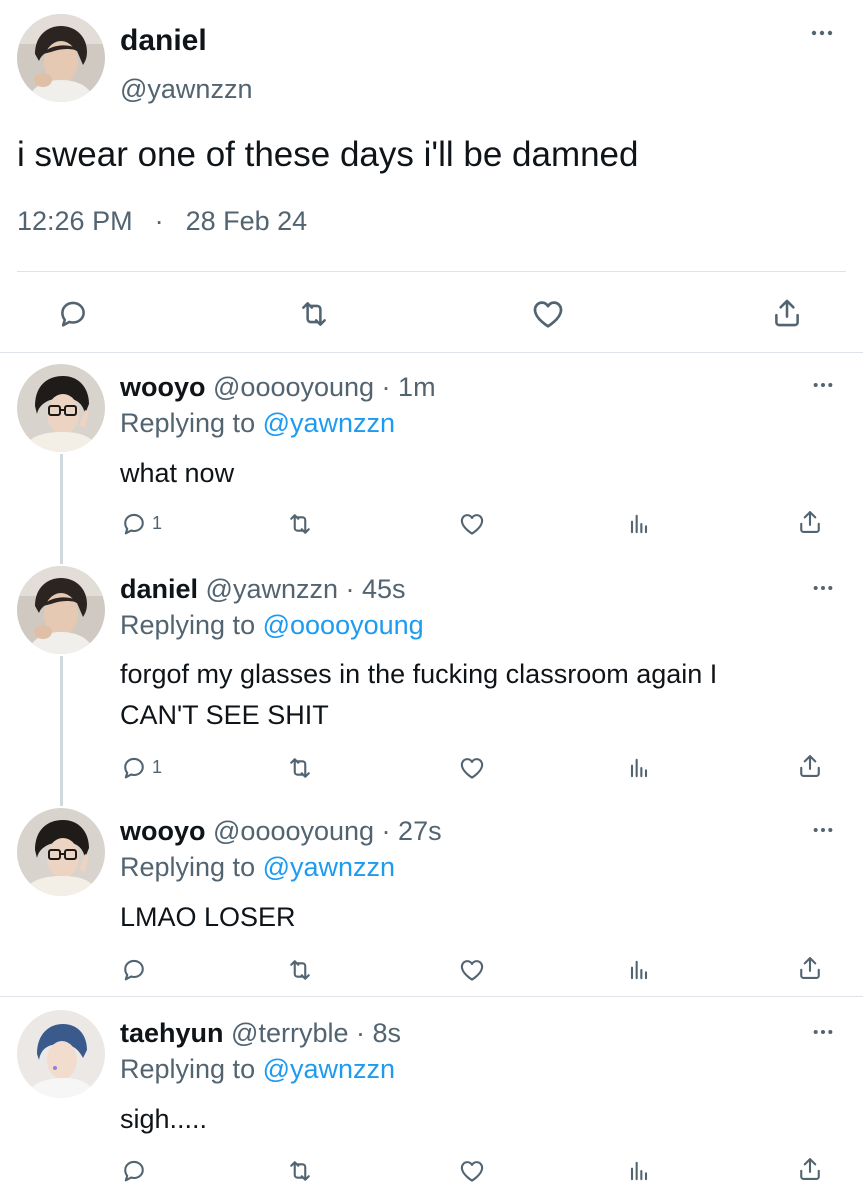 The height and width of the screenshot is (1200, 863). Describe the element at coordinates (172, 1033) in the screenshot. I see `author-name: taehyun` at that location.